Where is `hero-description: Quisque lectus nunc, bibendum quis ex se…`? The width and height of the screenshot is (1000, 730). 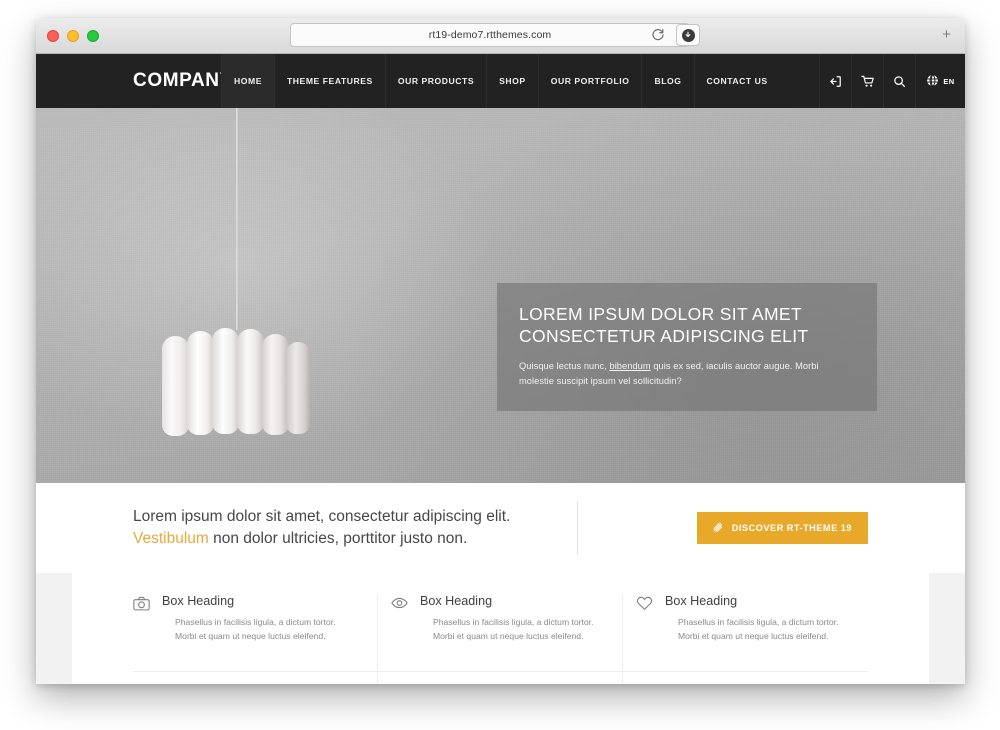 hero-description: Quisque lectus nunc, bibendum quis ex se… is located at coordinates (687, 374).